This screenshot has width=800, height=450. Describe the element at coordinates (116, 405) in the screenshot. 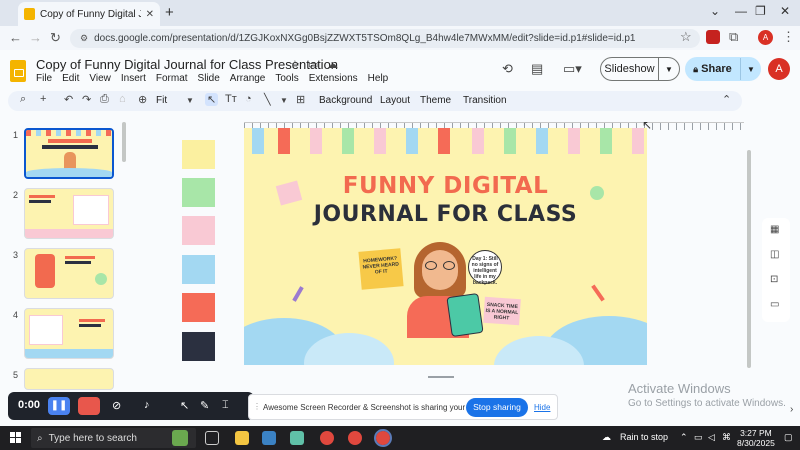

I see `camera-off-icon: ⊘` at that location.